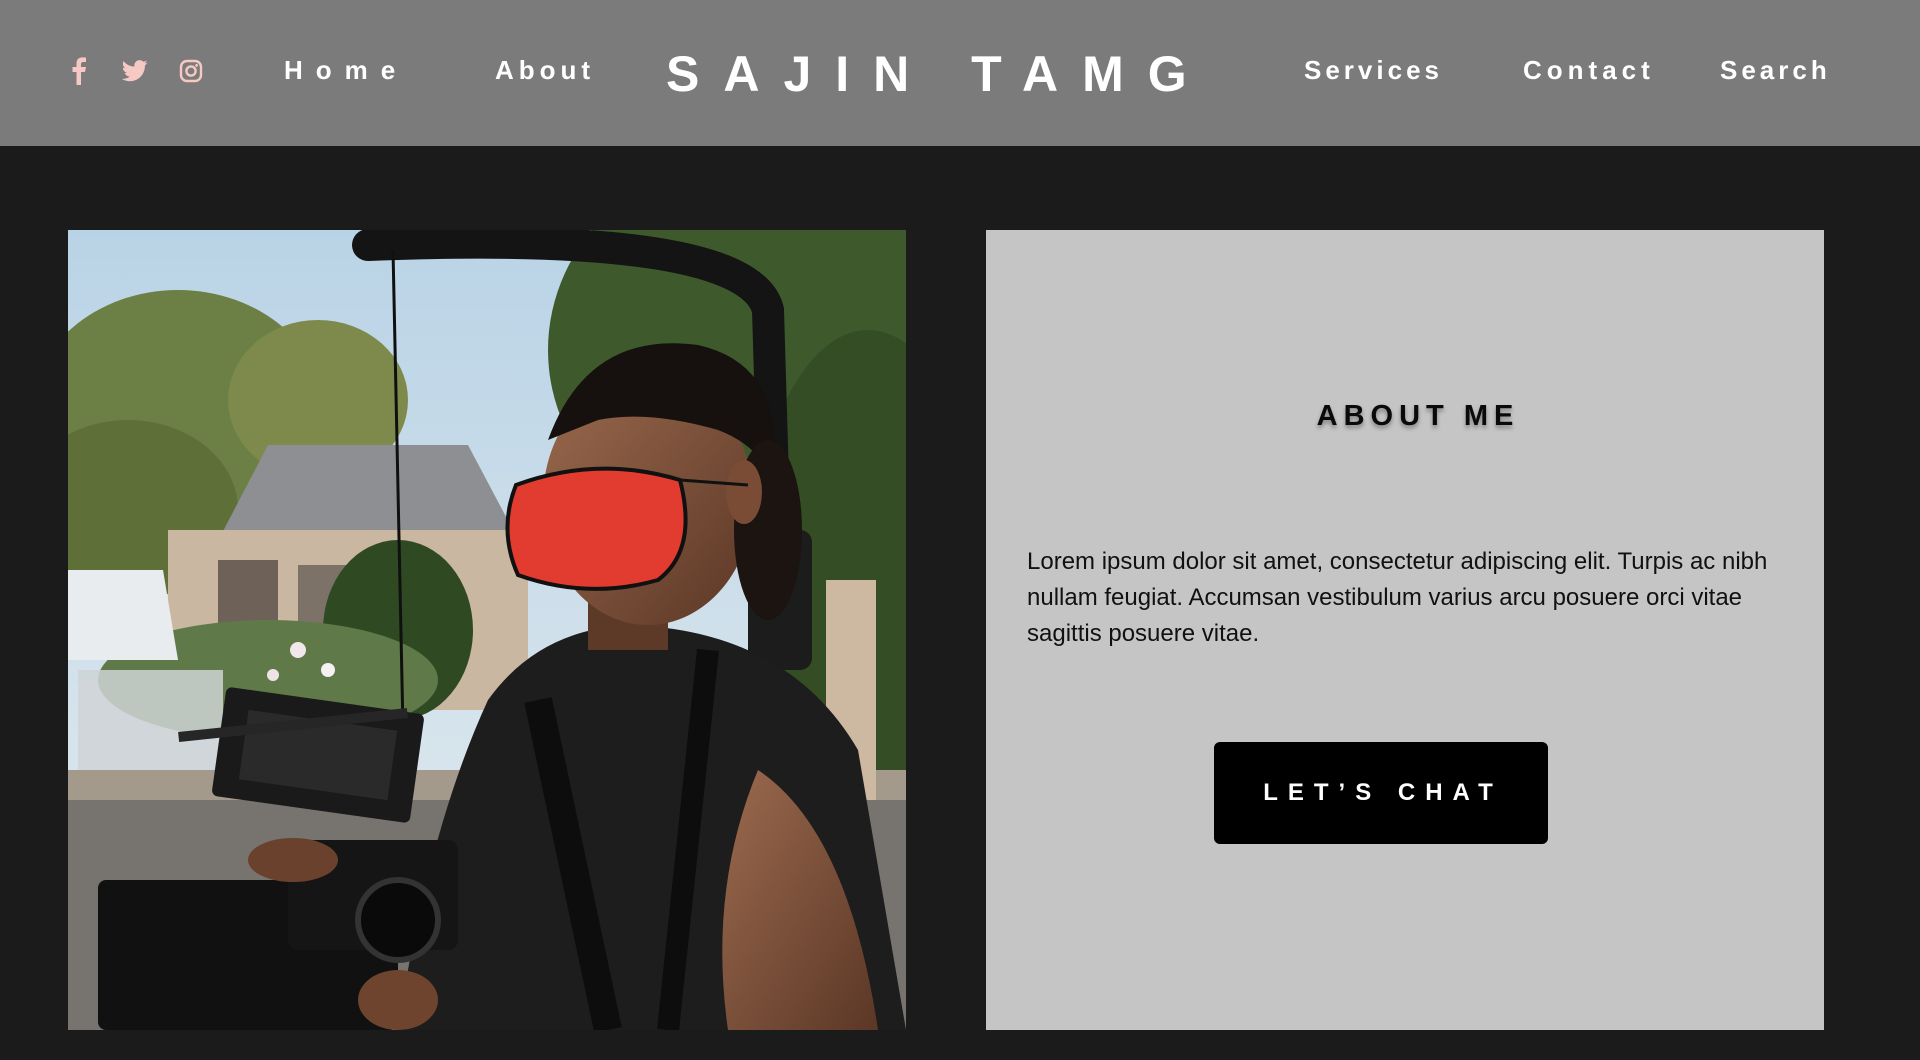  I want to click on nav-services: Services, so click(1373, 70).